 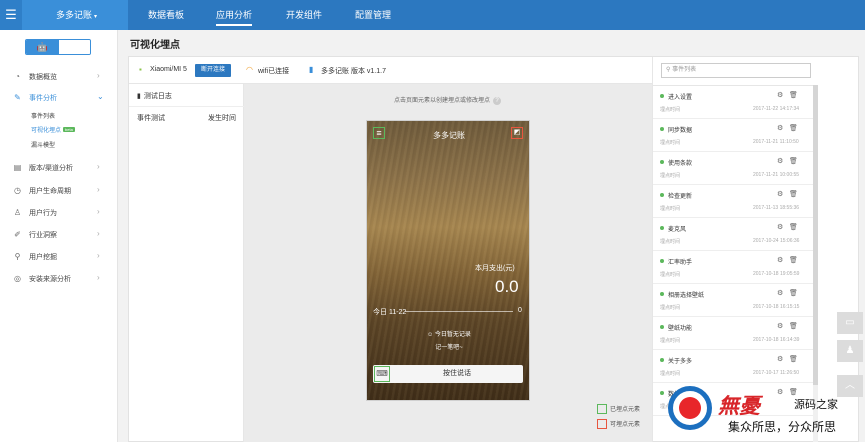 I want to click on event-name: 检查更新, so click(x=680, y=197).